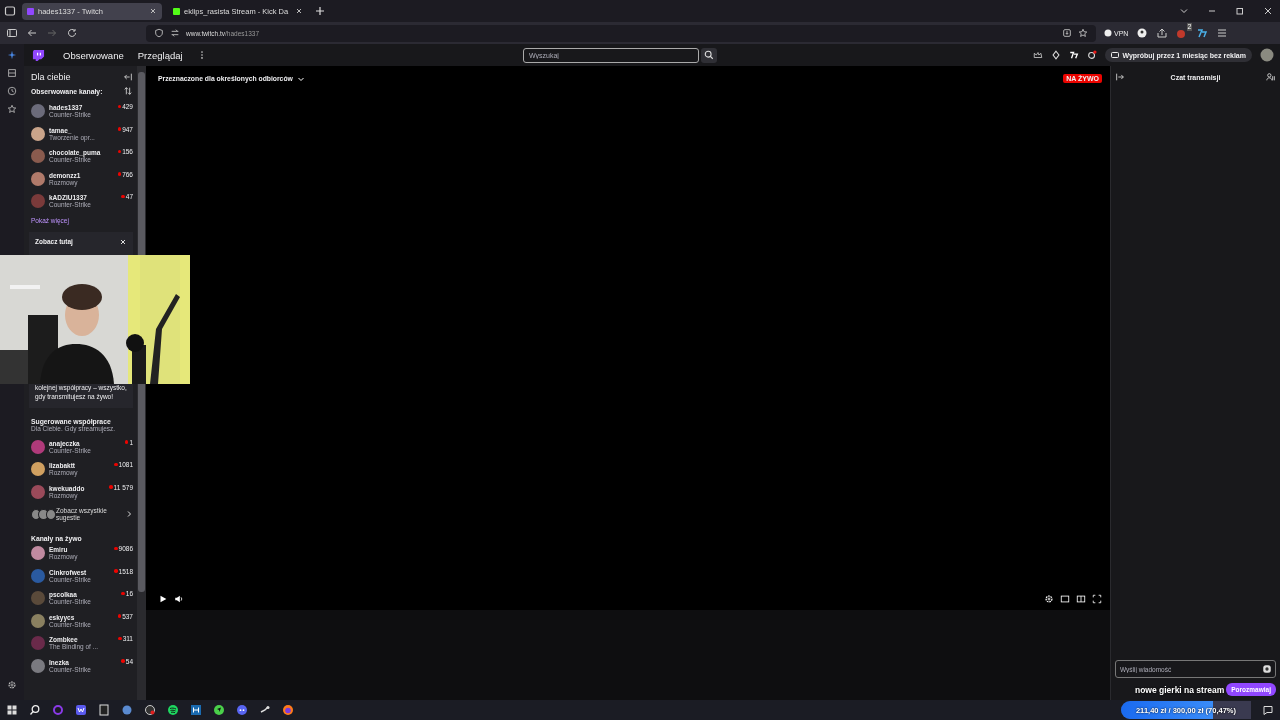 The height and width of the screenshot is (720, 1280). Describe the element at coordinates (242, 710) in the screenshot. I see `discord-icon` at that location.